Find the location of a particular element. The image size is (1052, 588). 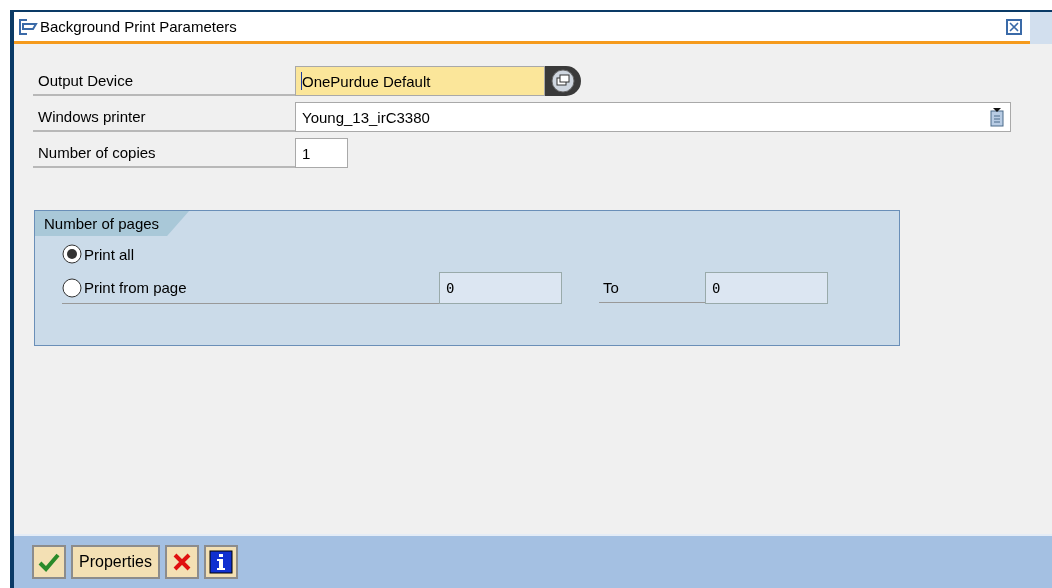

input-field: Young_13_irC3380 is located at coordinates (653, 117).